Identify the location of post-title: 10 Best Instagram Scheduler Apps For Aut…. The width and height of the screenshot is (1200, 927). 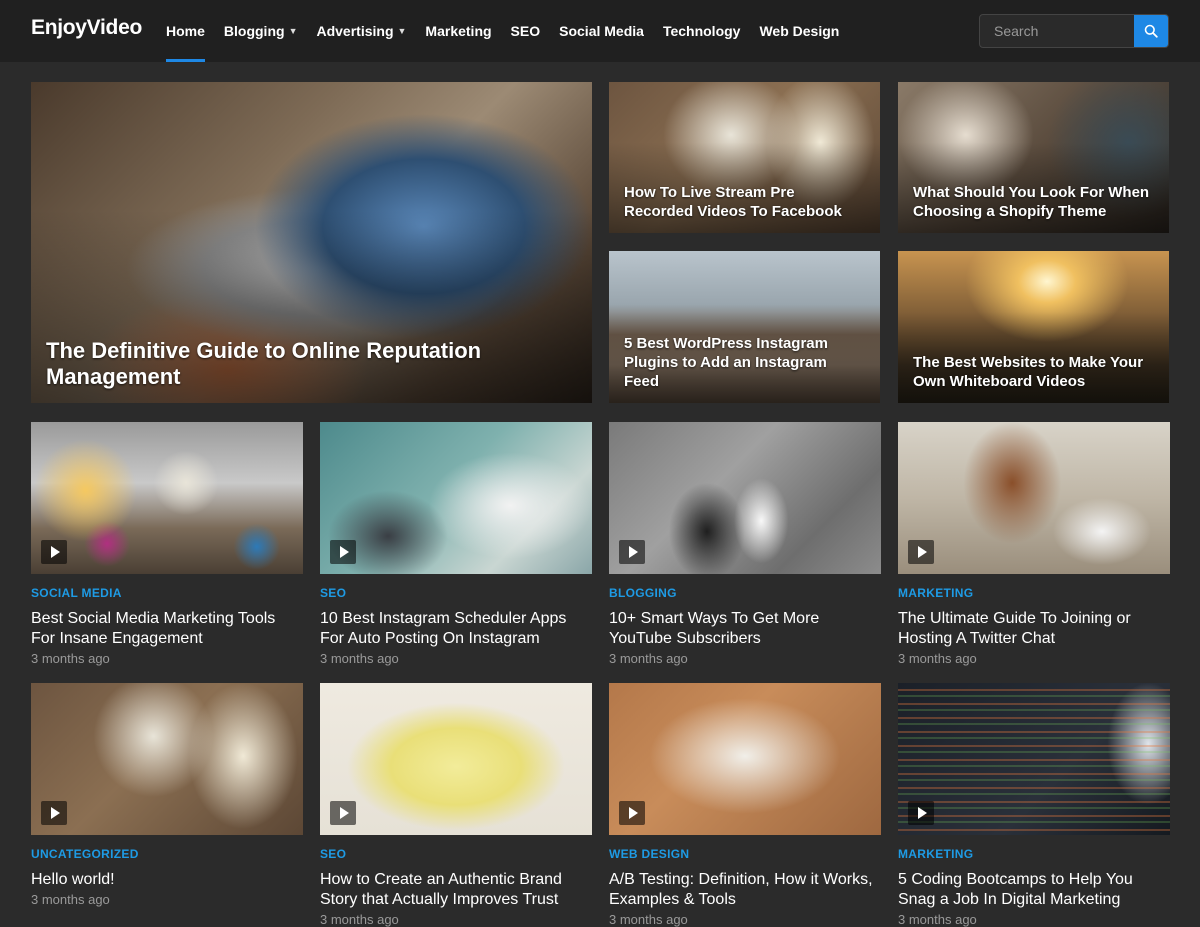
(456, 629).